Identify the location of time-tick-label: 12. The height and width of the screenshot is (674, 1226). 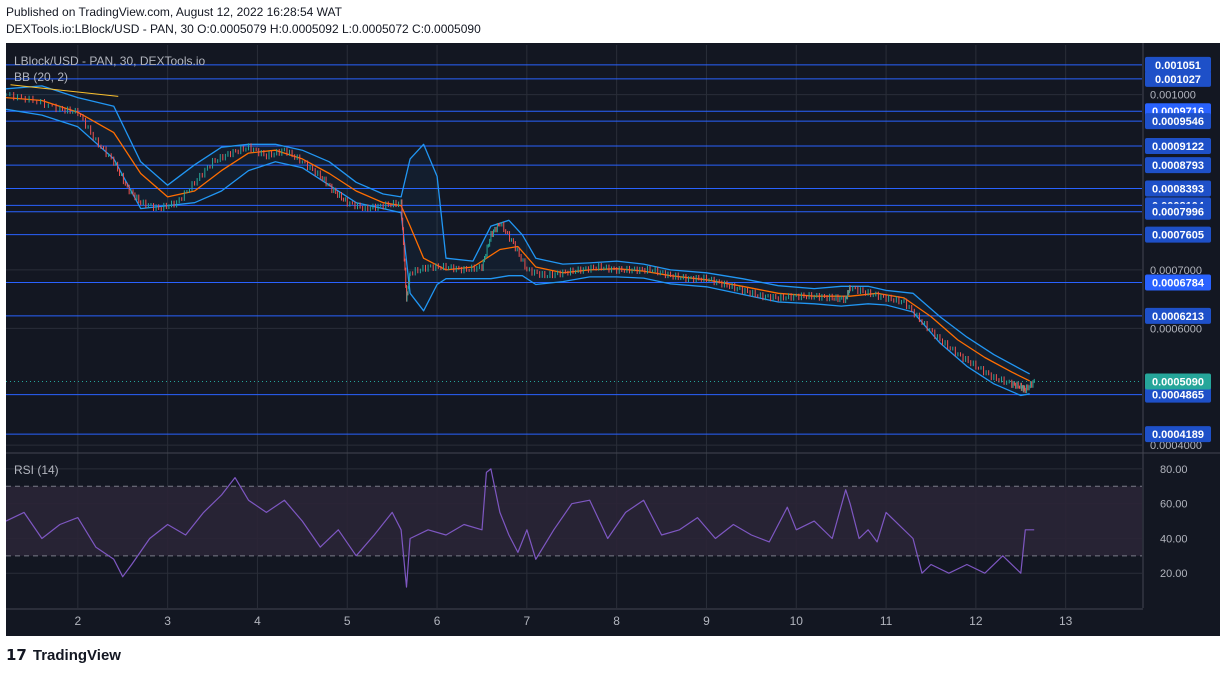
(976, 621).